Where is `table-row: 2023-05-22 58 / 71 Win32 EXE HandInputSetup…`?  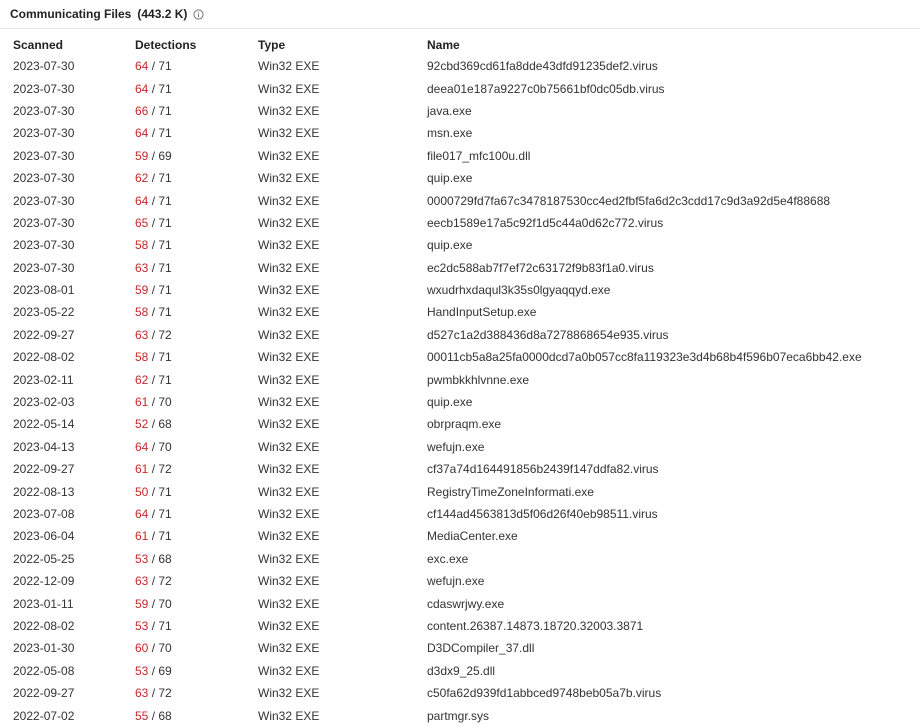
table-row: 2023-05-22 58 / 71 Win32 EXE HandInputSetup… is located at coordinates (454, 312).